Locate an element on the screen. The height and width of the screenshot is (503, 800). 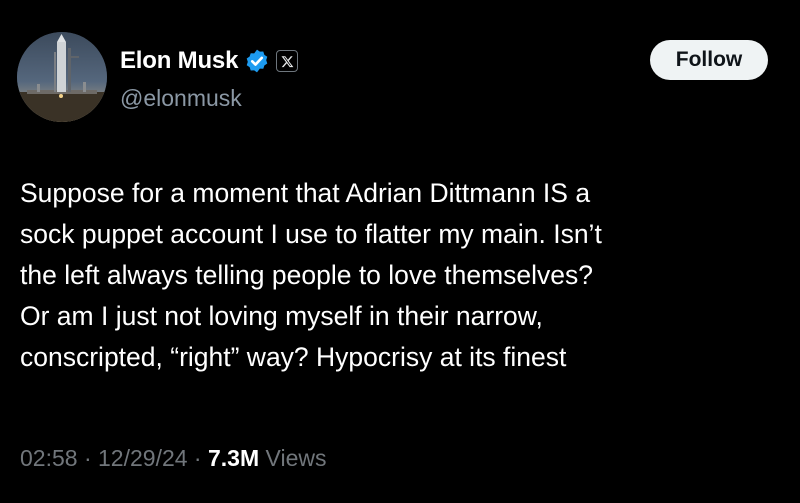
verified-badge-icon is located at coordinates (257, 61).